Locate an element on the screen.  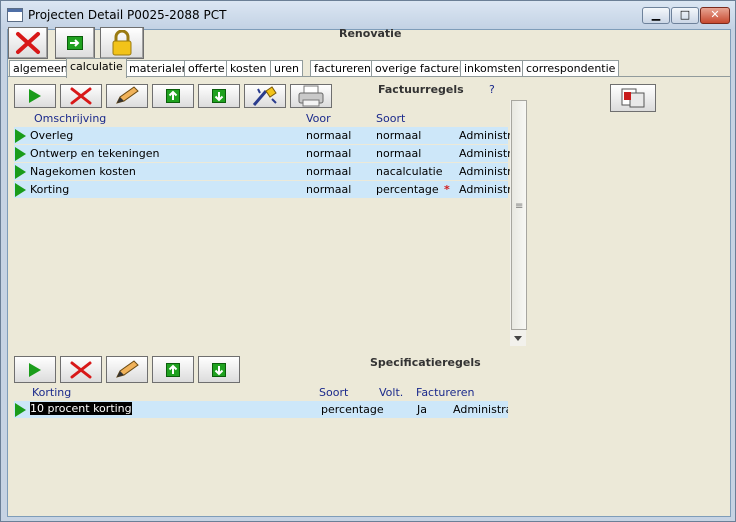
col-korting: Korting is located at coordinates (51, 392).